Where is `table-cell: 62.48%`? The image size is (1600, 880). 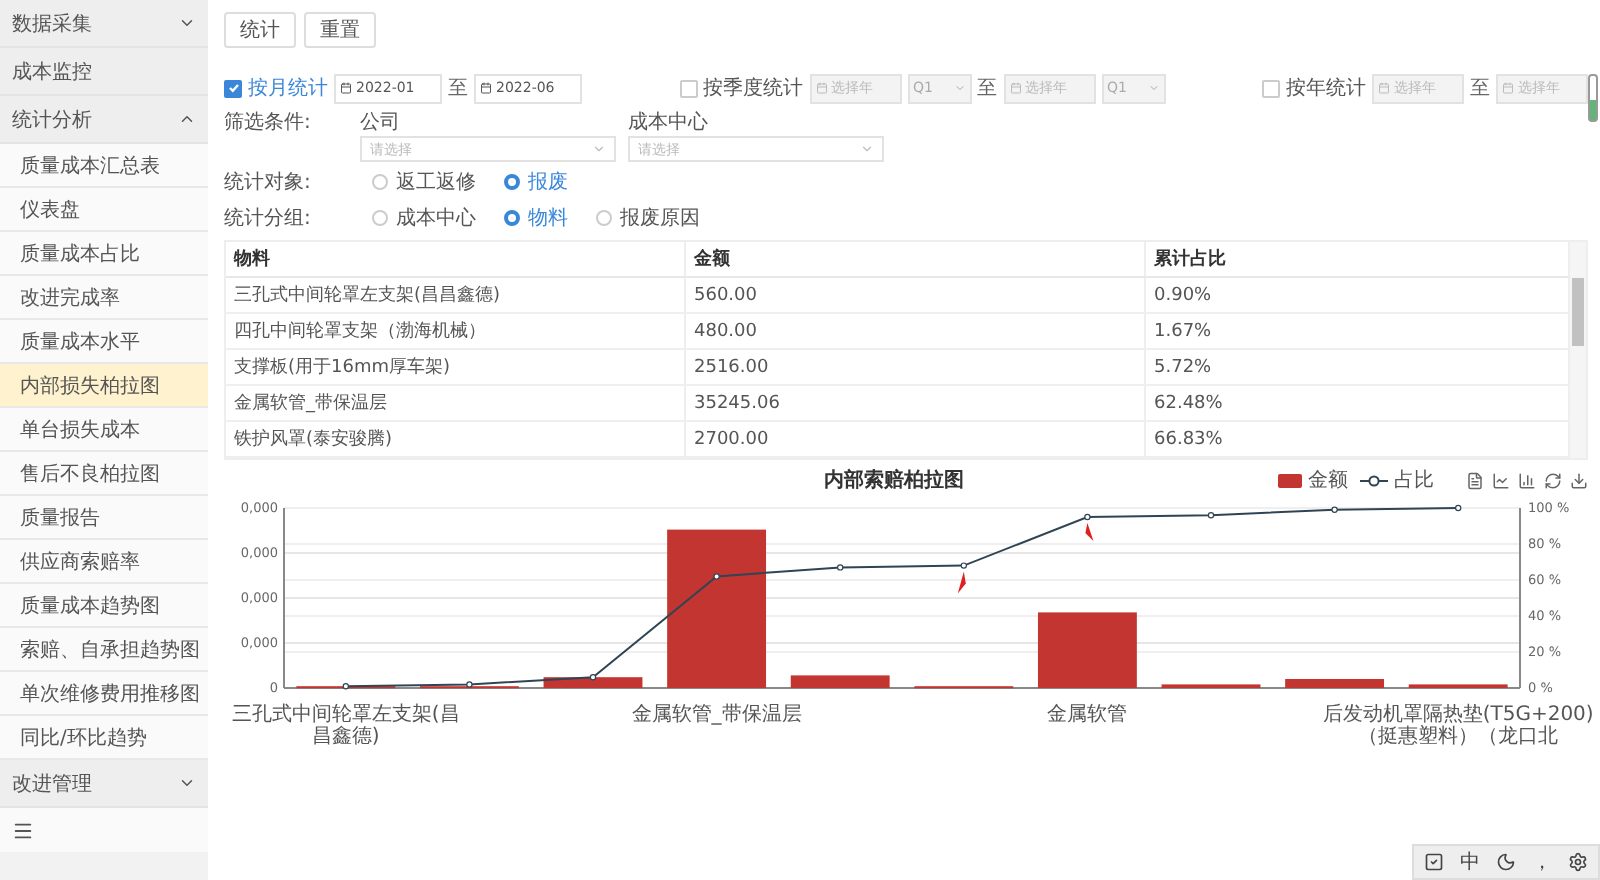 table-cell: 62.48% is located at coordinates (1358, 404).